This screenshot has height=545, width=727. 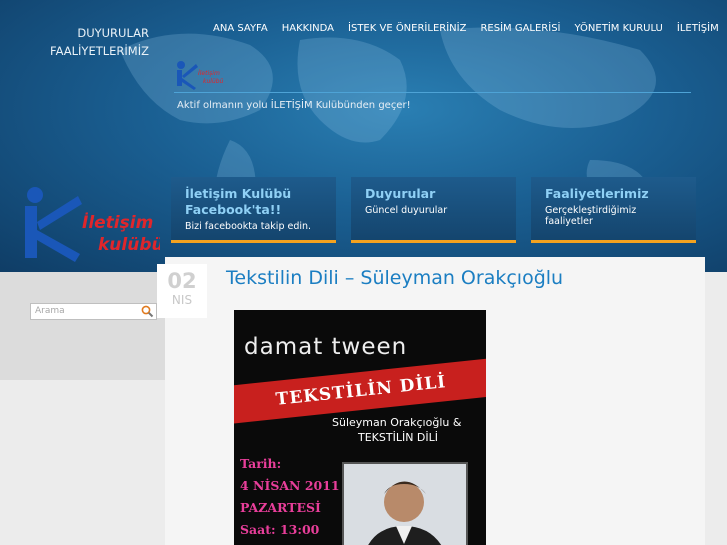 I want to click on post-date: 02 NIS, so click(x=182, y=291).